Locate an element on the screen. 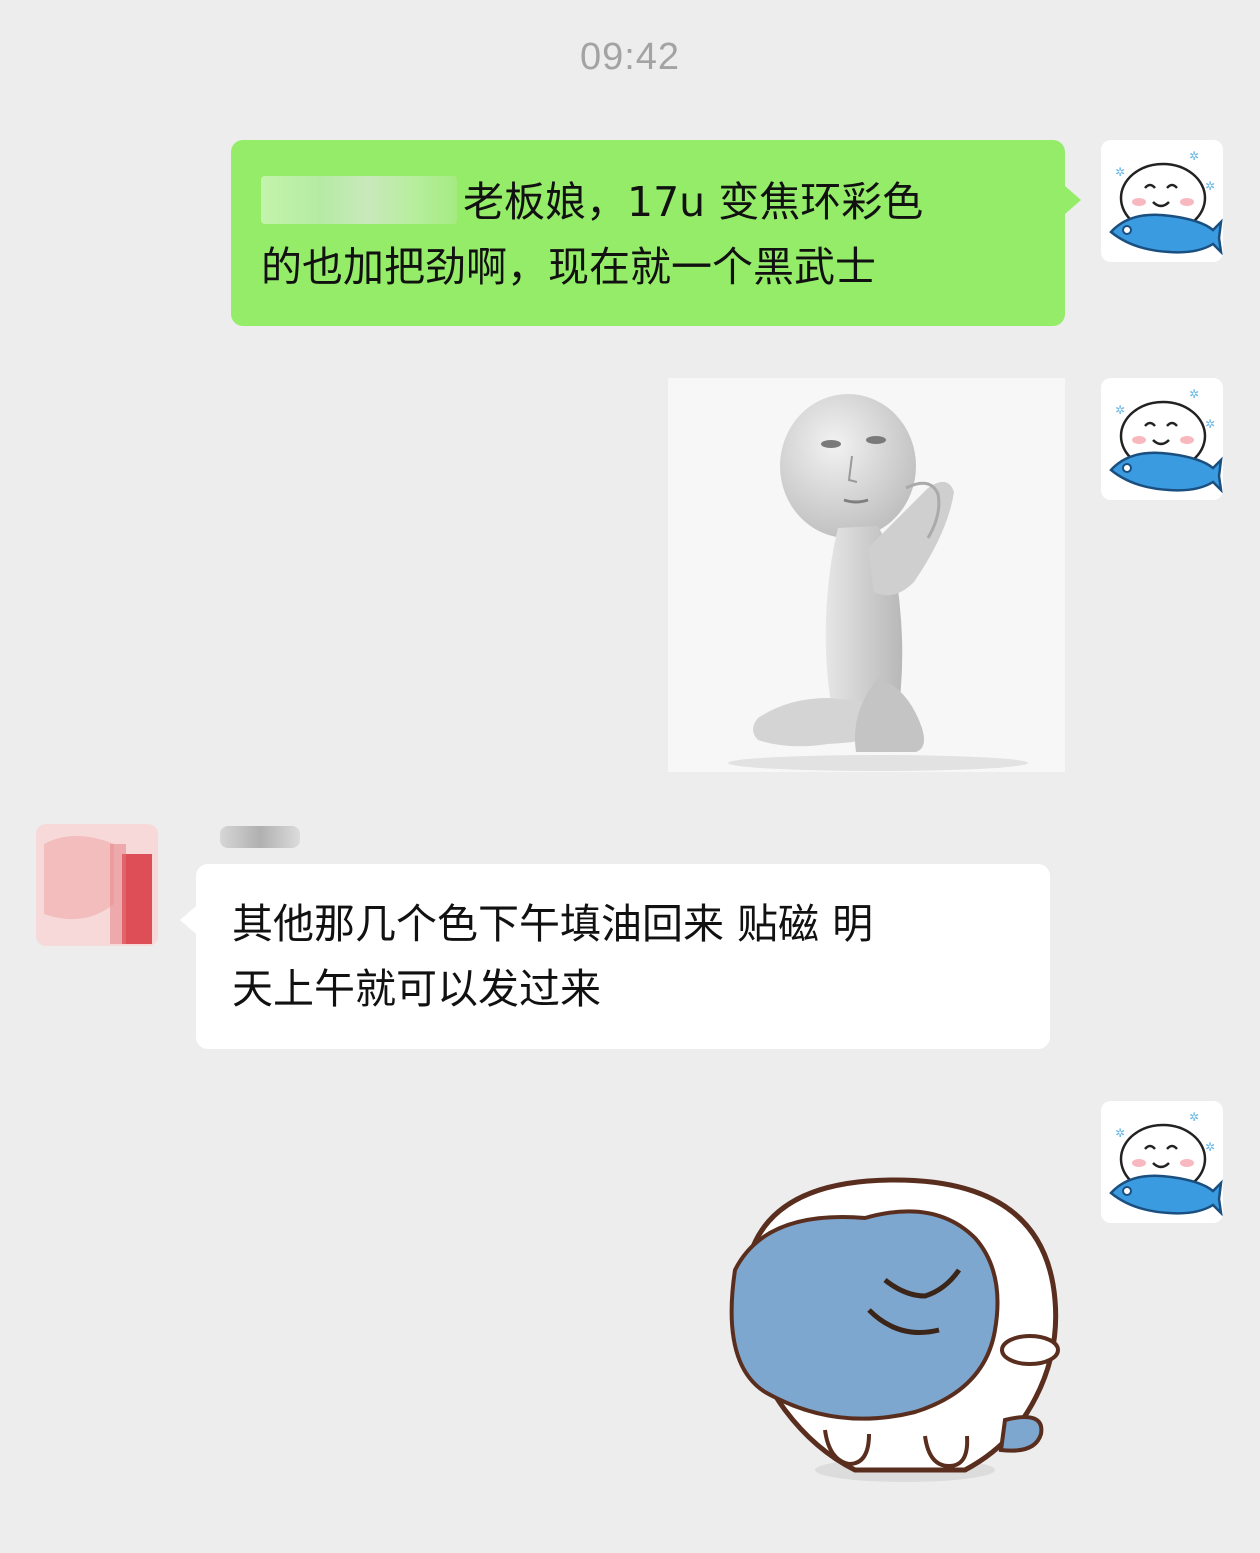  shy-blob-sticker is located at coordinates (890, 1325).